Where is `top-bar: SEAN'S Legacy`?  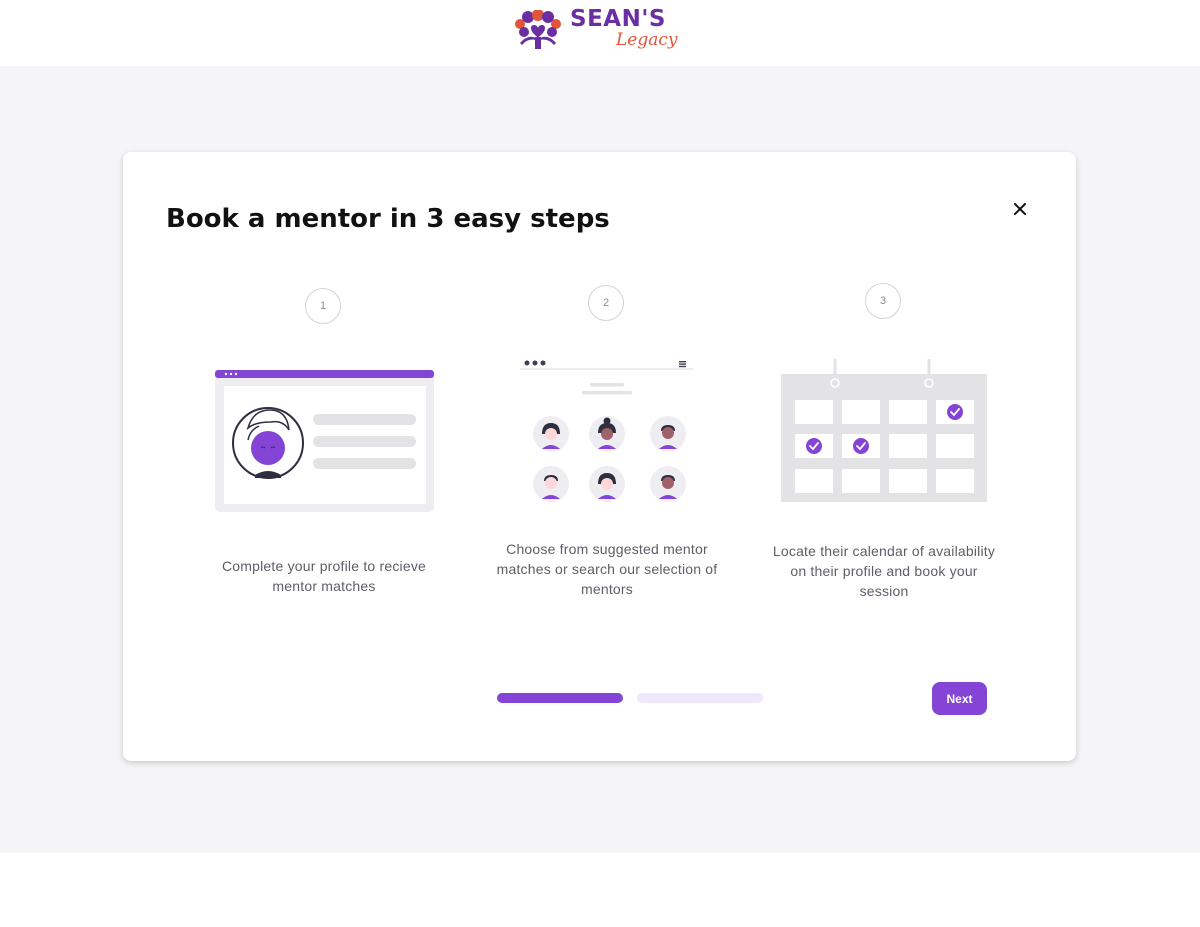 top-bar: SEAN'S Legacy is located at coordinates (600, 33).